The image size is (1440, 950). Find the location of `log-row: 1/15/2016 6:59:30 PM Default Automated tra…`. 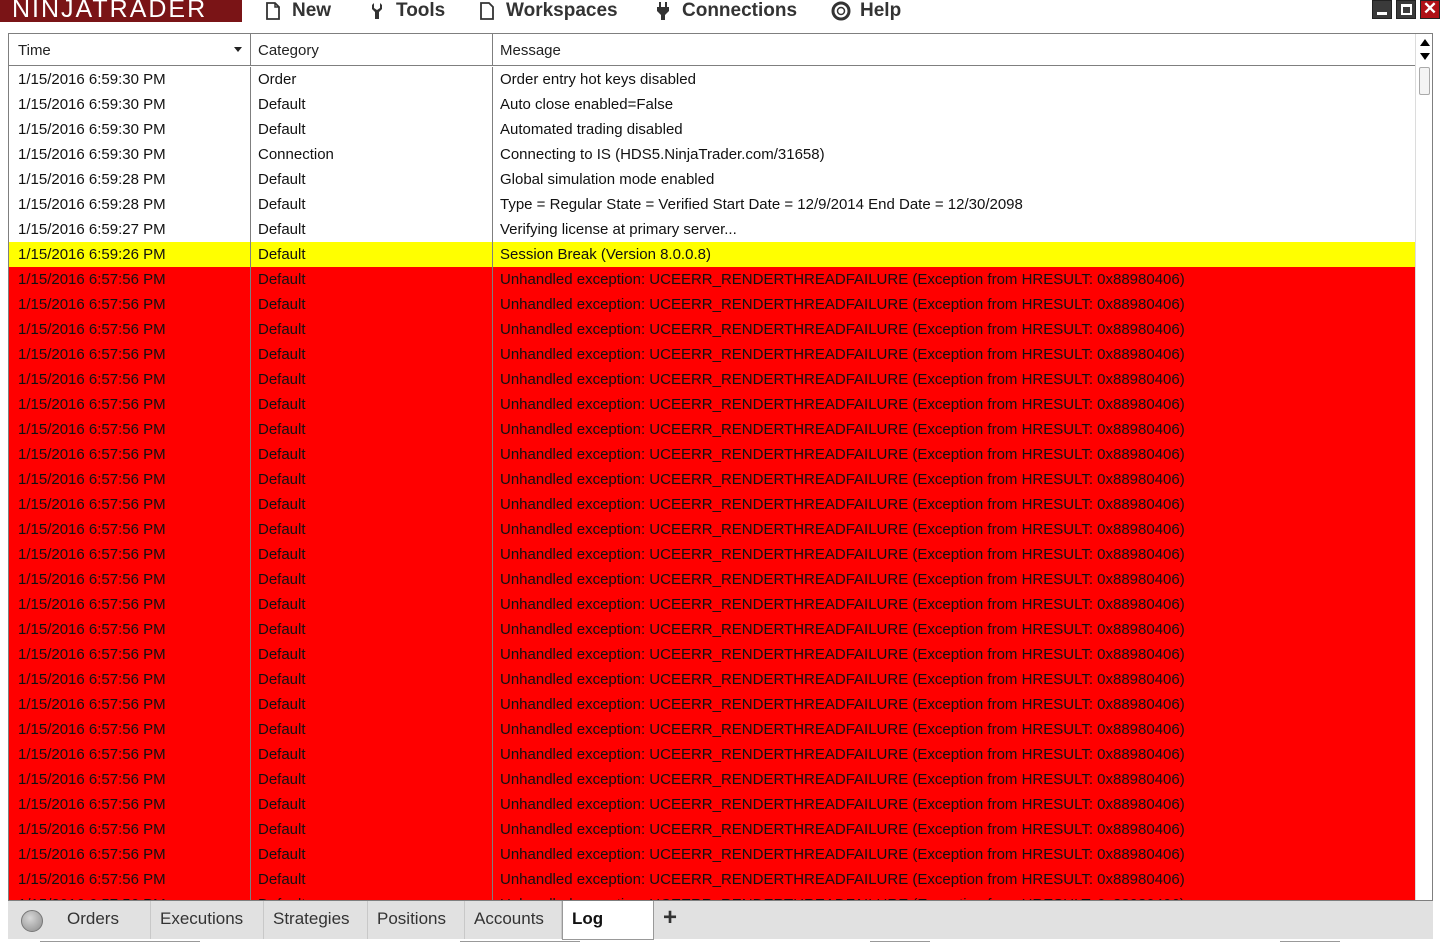

log-row: 1/15/2016 6:59:30 PM Default Automated tra… is located at coordinates (712, 129).